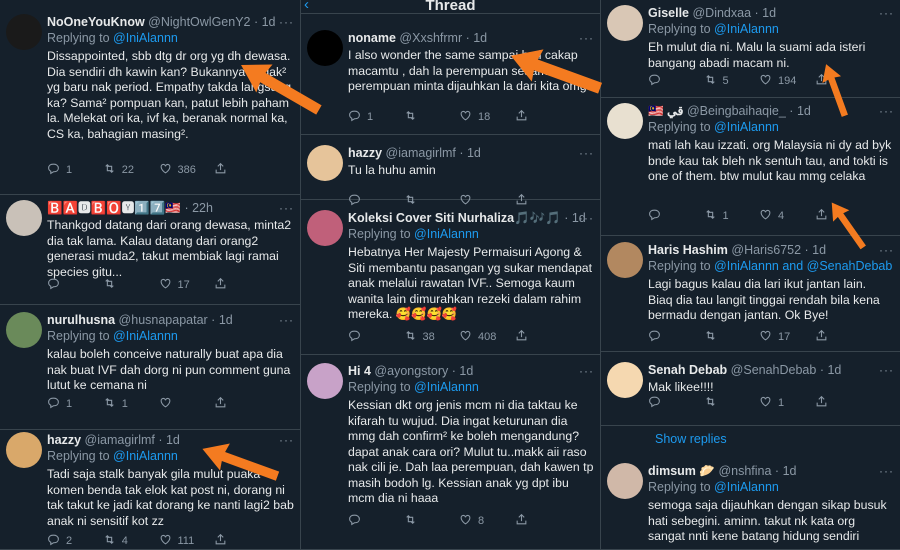 Image resolution: width=900 pixels, height=550 pixels. I want to click on like-button: 111, so click(187, 541).